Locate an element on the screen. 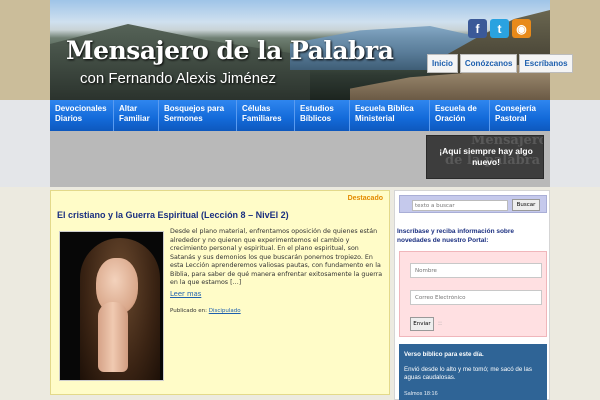  nav-label-line: Devocionales is located at coordinates (81, 108).